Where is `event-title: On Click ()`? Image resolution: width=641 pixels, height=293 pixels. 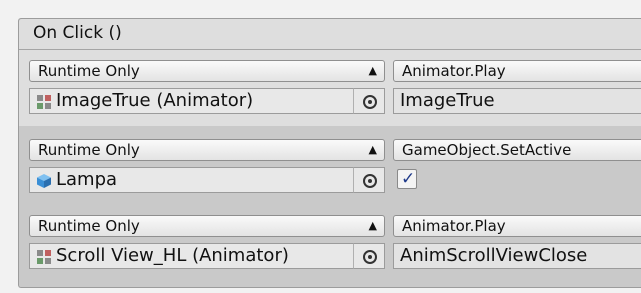 event-title: On Click () is located at coordinates (77, 33).